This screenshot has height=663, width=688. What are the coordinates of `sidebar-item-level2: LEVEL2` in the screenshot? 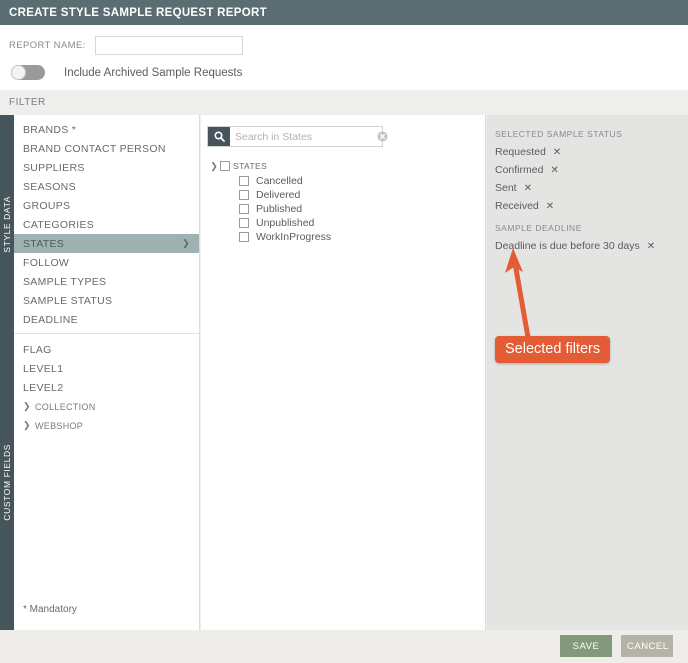 It's located at (106, 387).